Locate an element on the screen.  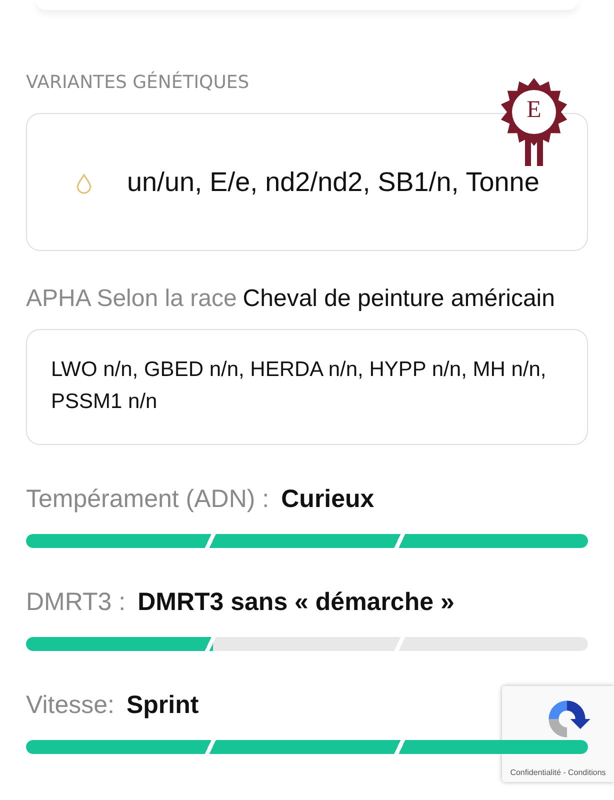
recaptcha-links: Confidentialité - Conditions is located at coordinates (558, 772).